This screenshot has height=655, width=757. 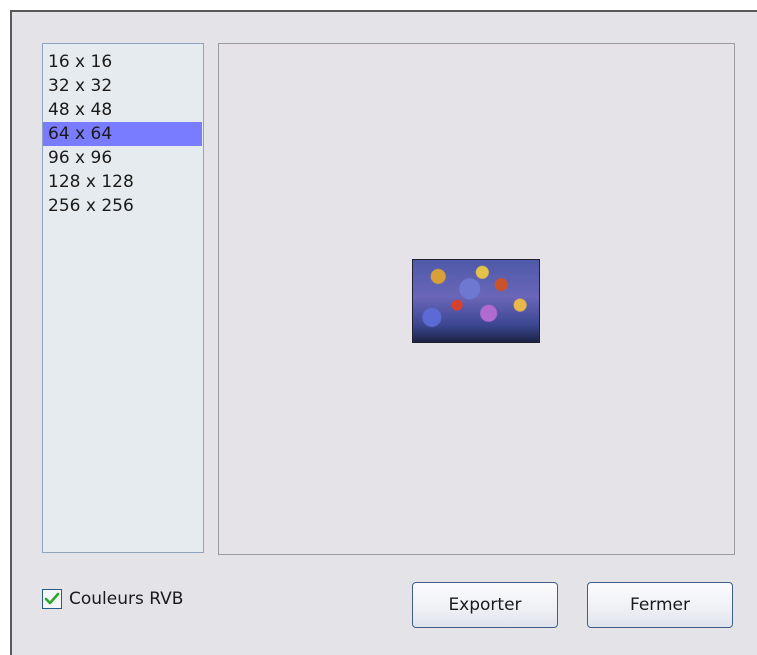 What do you see at coordinates (122, 134) in the screenshot?
I see `size-item-64: 64 x 64` at bounding box center [122, 134].